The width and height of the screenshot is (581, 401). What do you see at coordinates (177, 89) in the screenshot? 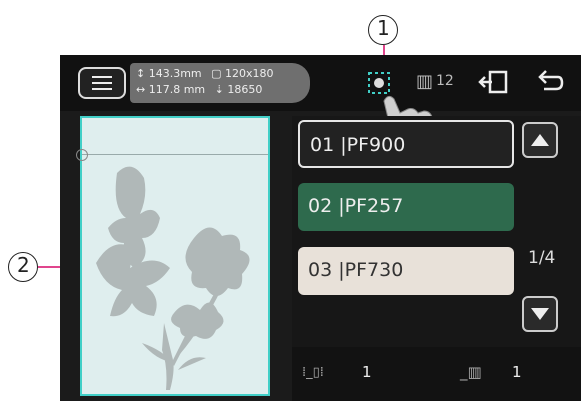
I see `design-width: 117.8 mm` at bounding box center [177, 89].